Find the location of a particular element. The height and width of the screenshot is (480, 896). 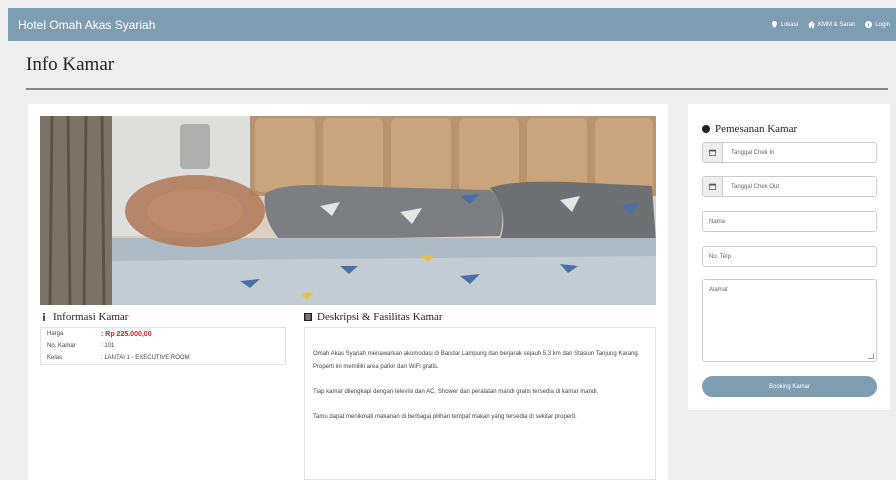

title-divider is located at coordinates (457, 89).